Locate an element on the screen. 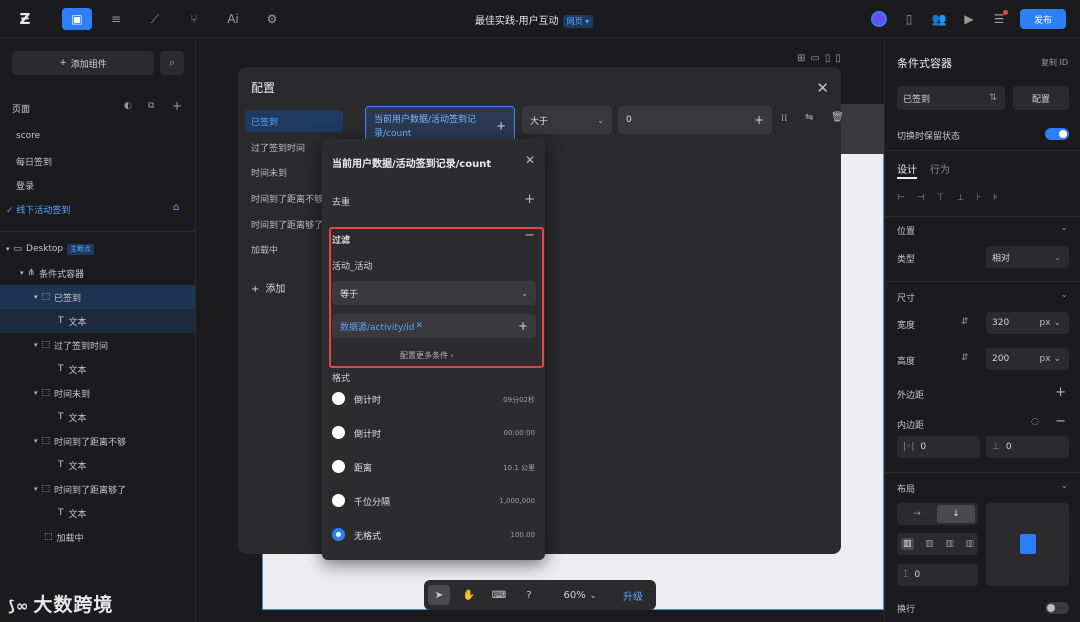  more-conditions-link: 配置更多条件 › is located at coordinates (427, 355).